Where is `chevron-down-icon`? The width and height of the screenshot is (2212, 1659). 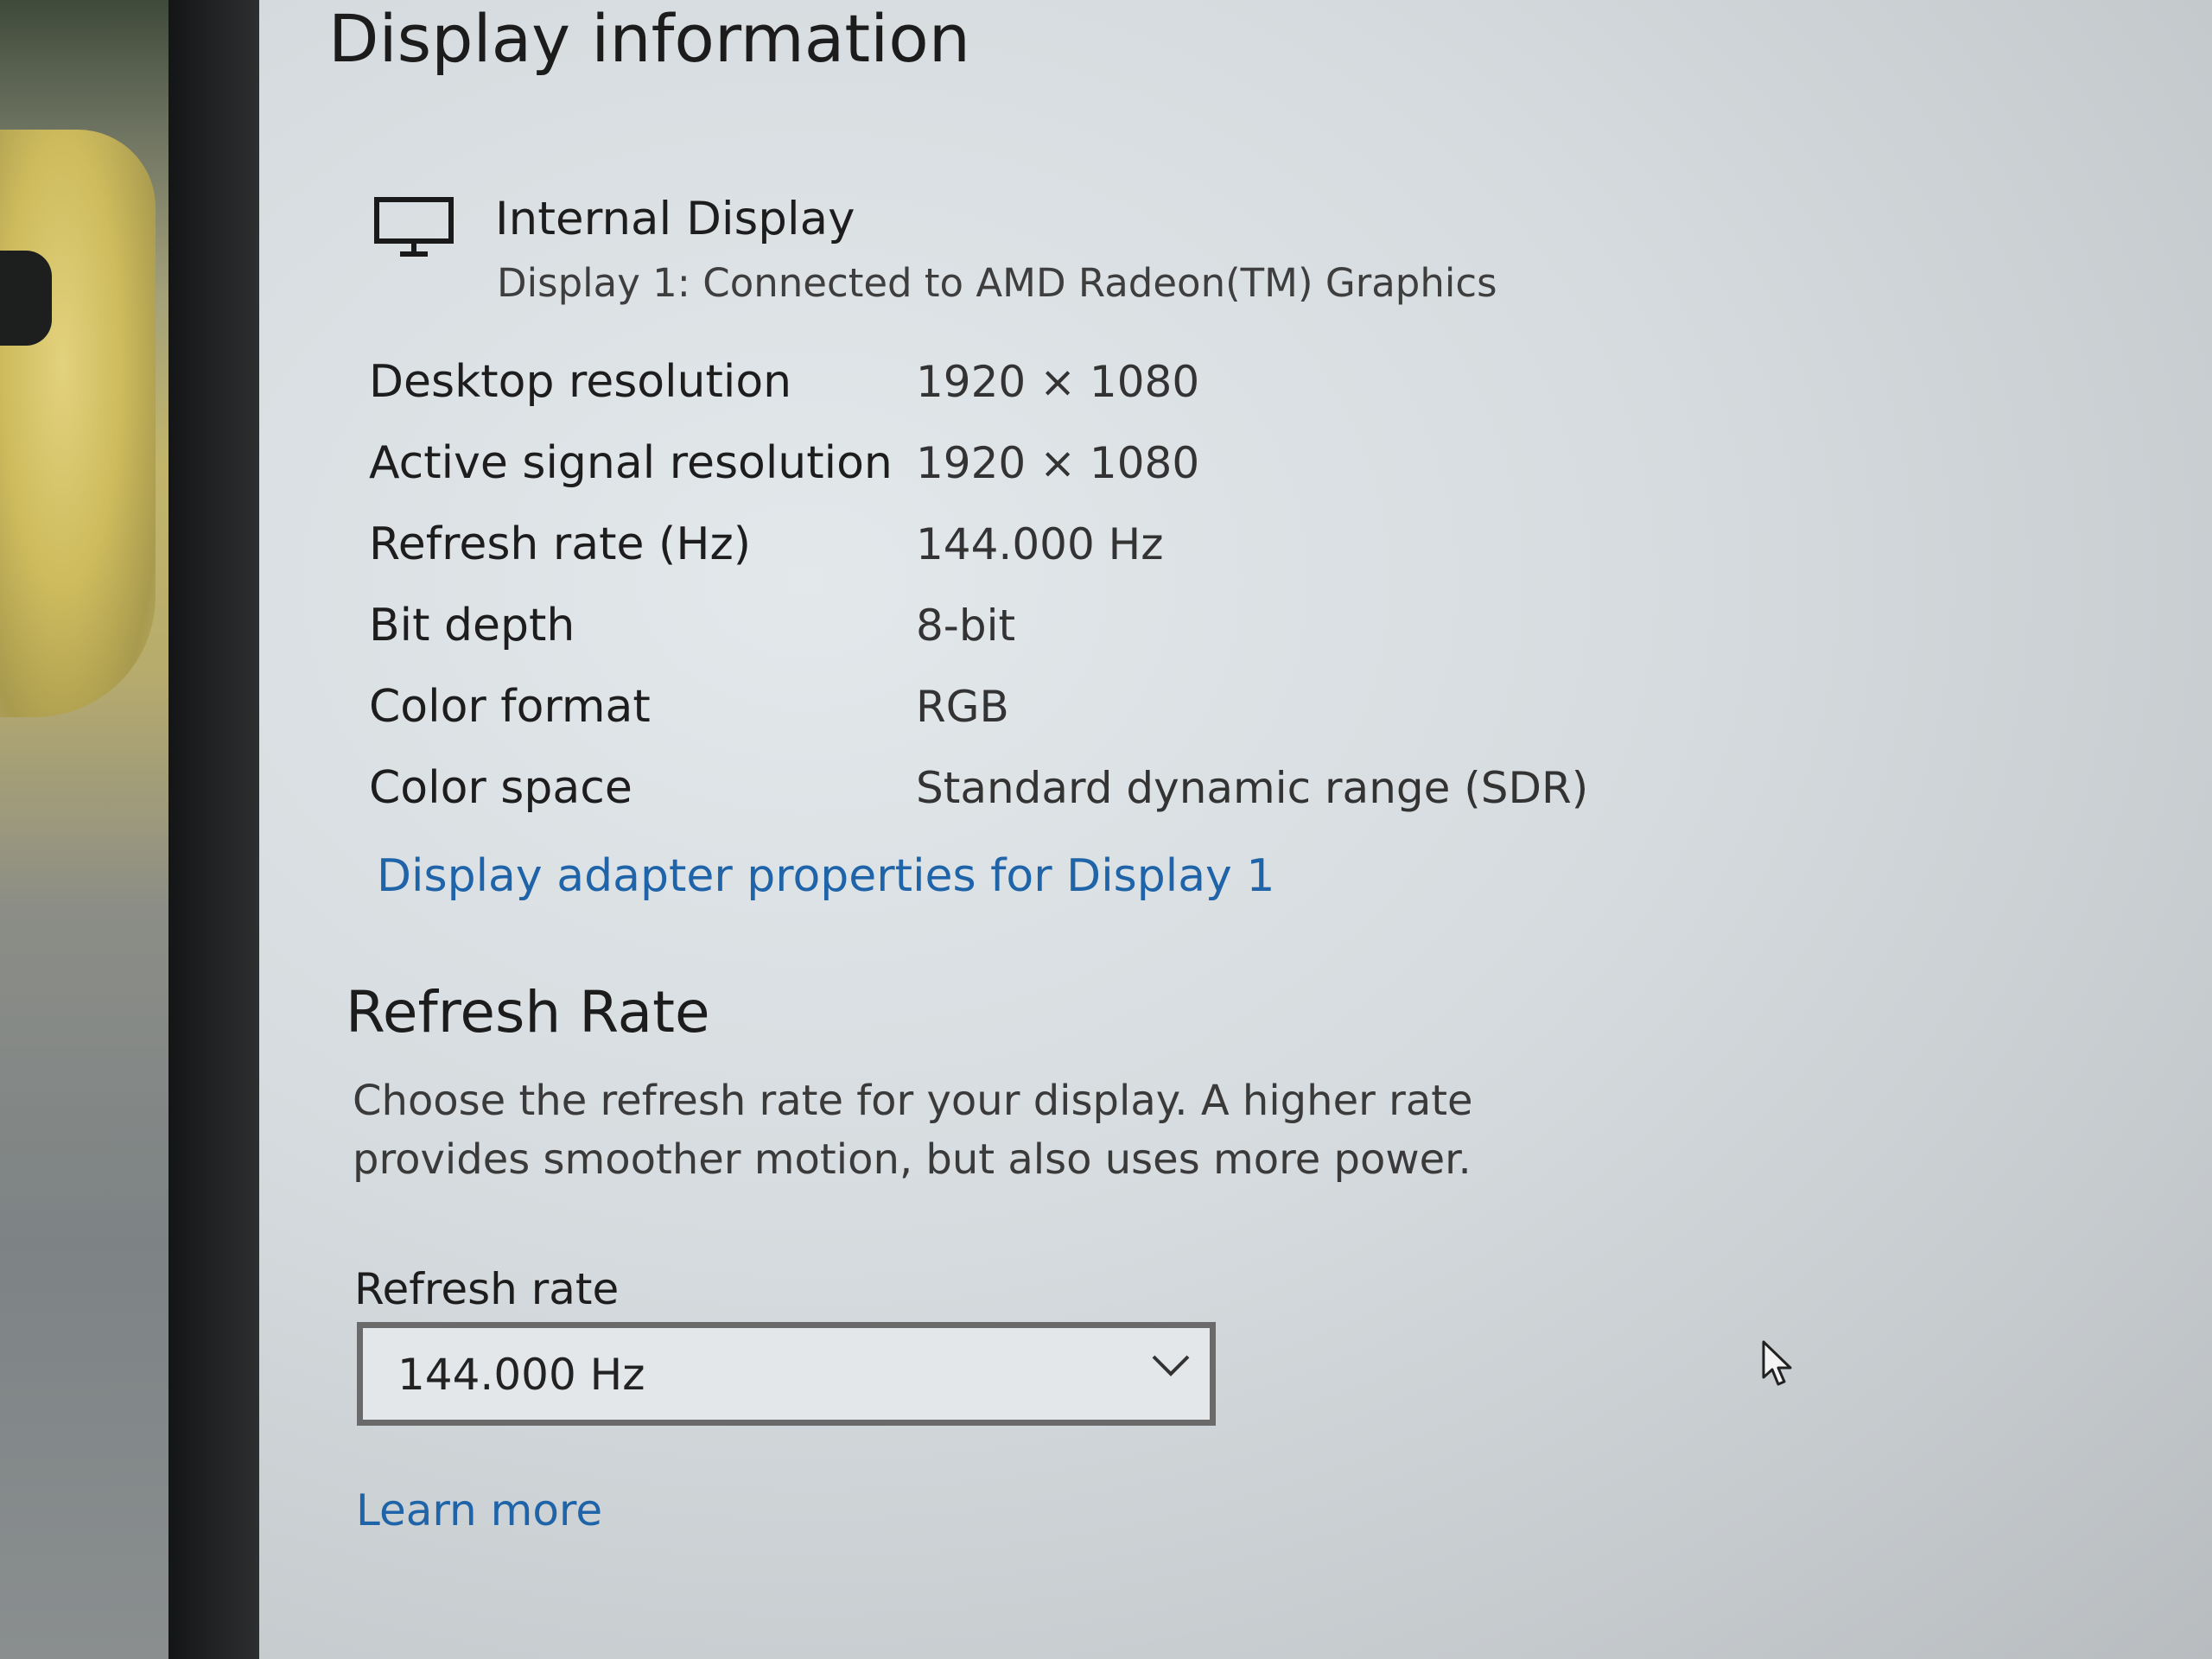 chevron-down-icon is located at coordinates (1171, 1365).